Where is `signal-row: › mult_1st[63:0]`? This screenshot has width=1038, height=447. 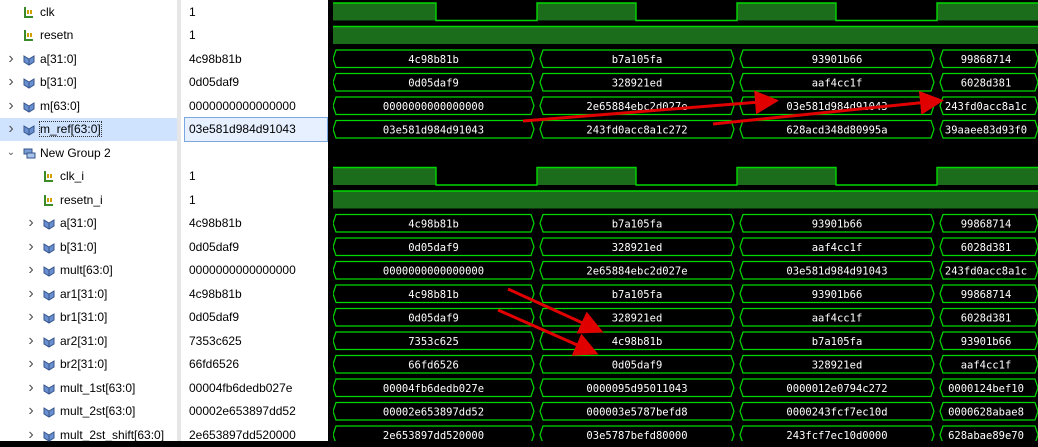 signal-row: › mult_1st[63:0] is located at coordinates (101, 388).